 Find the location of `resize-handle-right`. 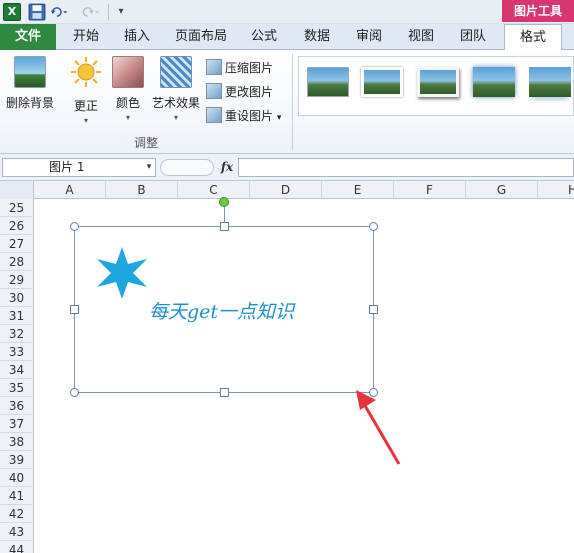

resize-handle-right is located at coordinates (373, 309).